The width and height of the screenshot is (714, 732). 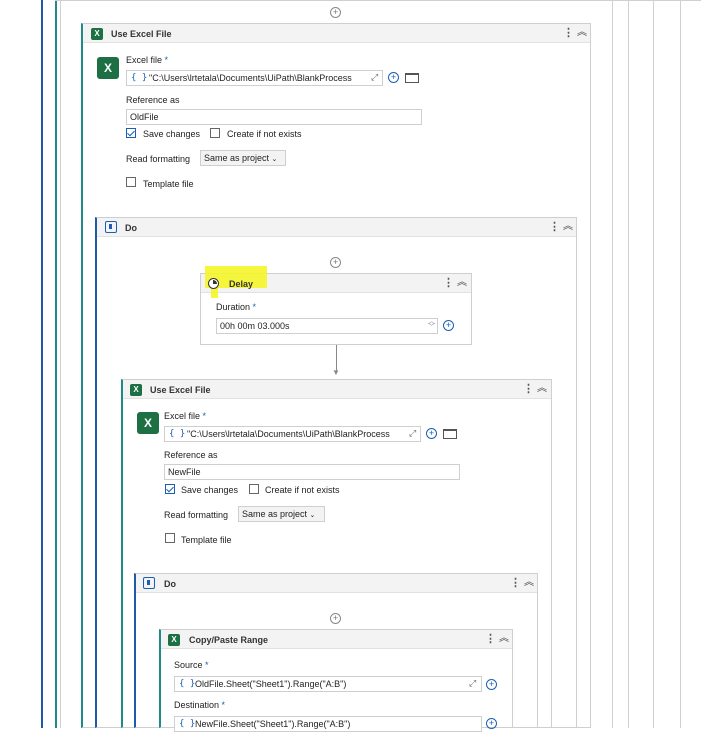 What do you see at coordinates (274, 117) in the screenshot?
I see `reference-input: OldFile` at bounding box center [274, 117].